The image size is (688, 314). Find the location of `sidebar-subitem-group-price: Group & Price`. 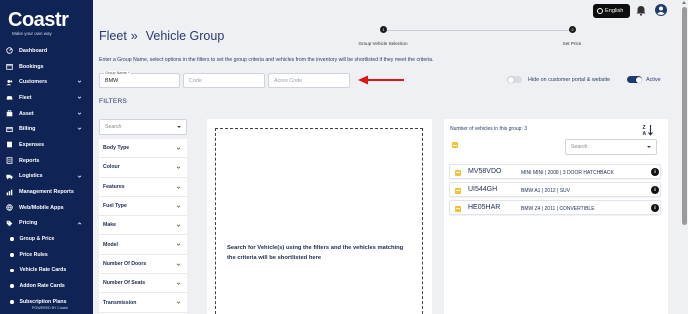

sidebar-subitem-group-price: Group & Price is located at coordinates (46, 239).